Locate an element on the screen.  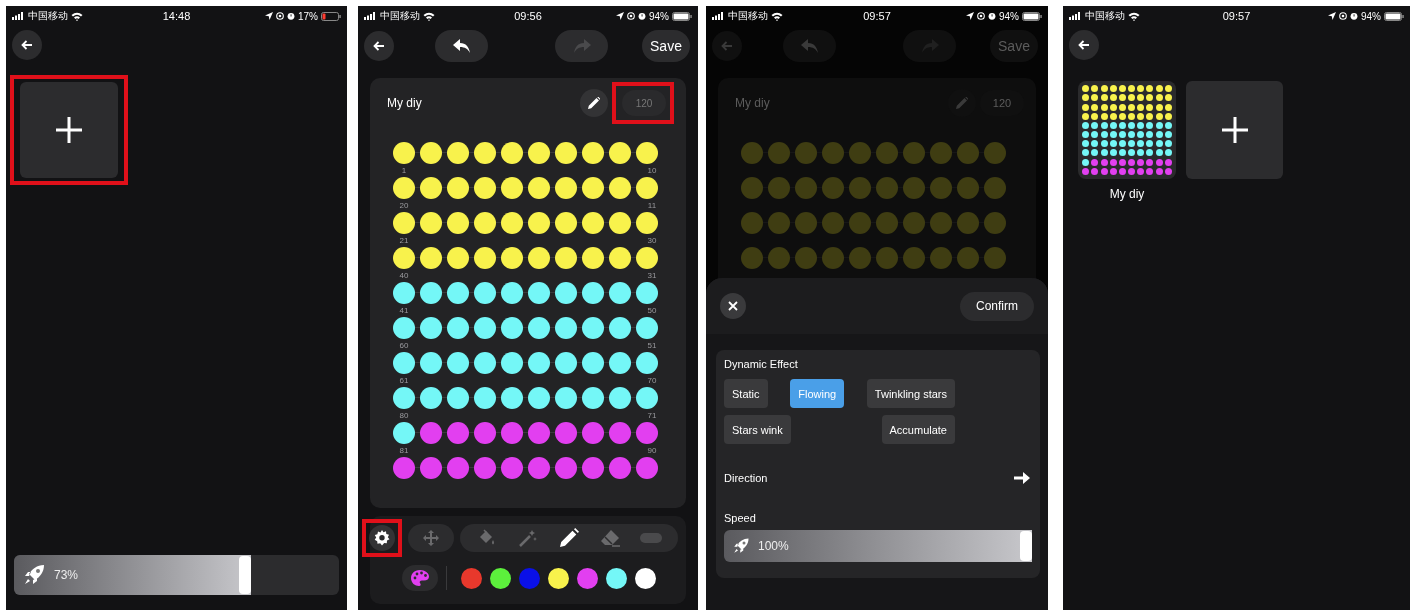
effect-option: Stars wink is located at coordinates (757, 429).